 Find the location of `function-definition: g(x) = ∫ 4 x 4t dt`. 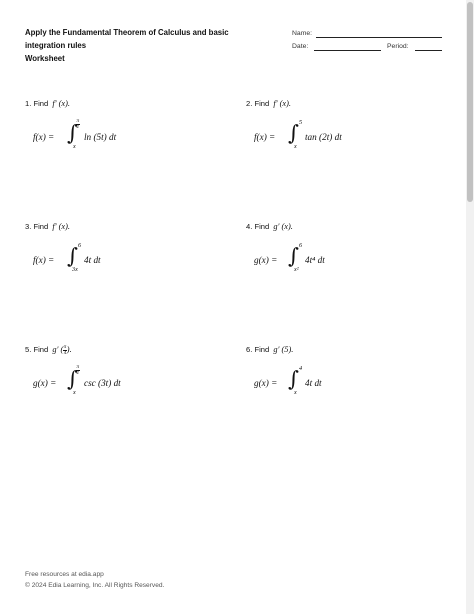

function-definition: g(x) = ∫ 4 x 4t dt is located at coordinates (350, 383).